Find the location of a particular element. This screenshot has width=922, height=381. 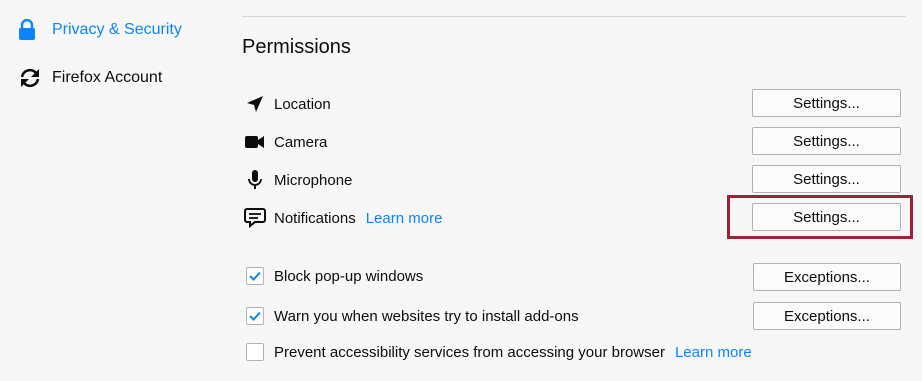

sync-icon is located at coordinates (31, 78).